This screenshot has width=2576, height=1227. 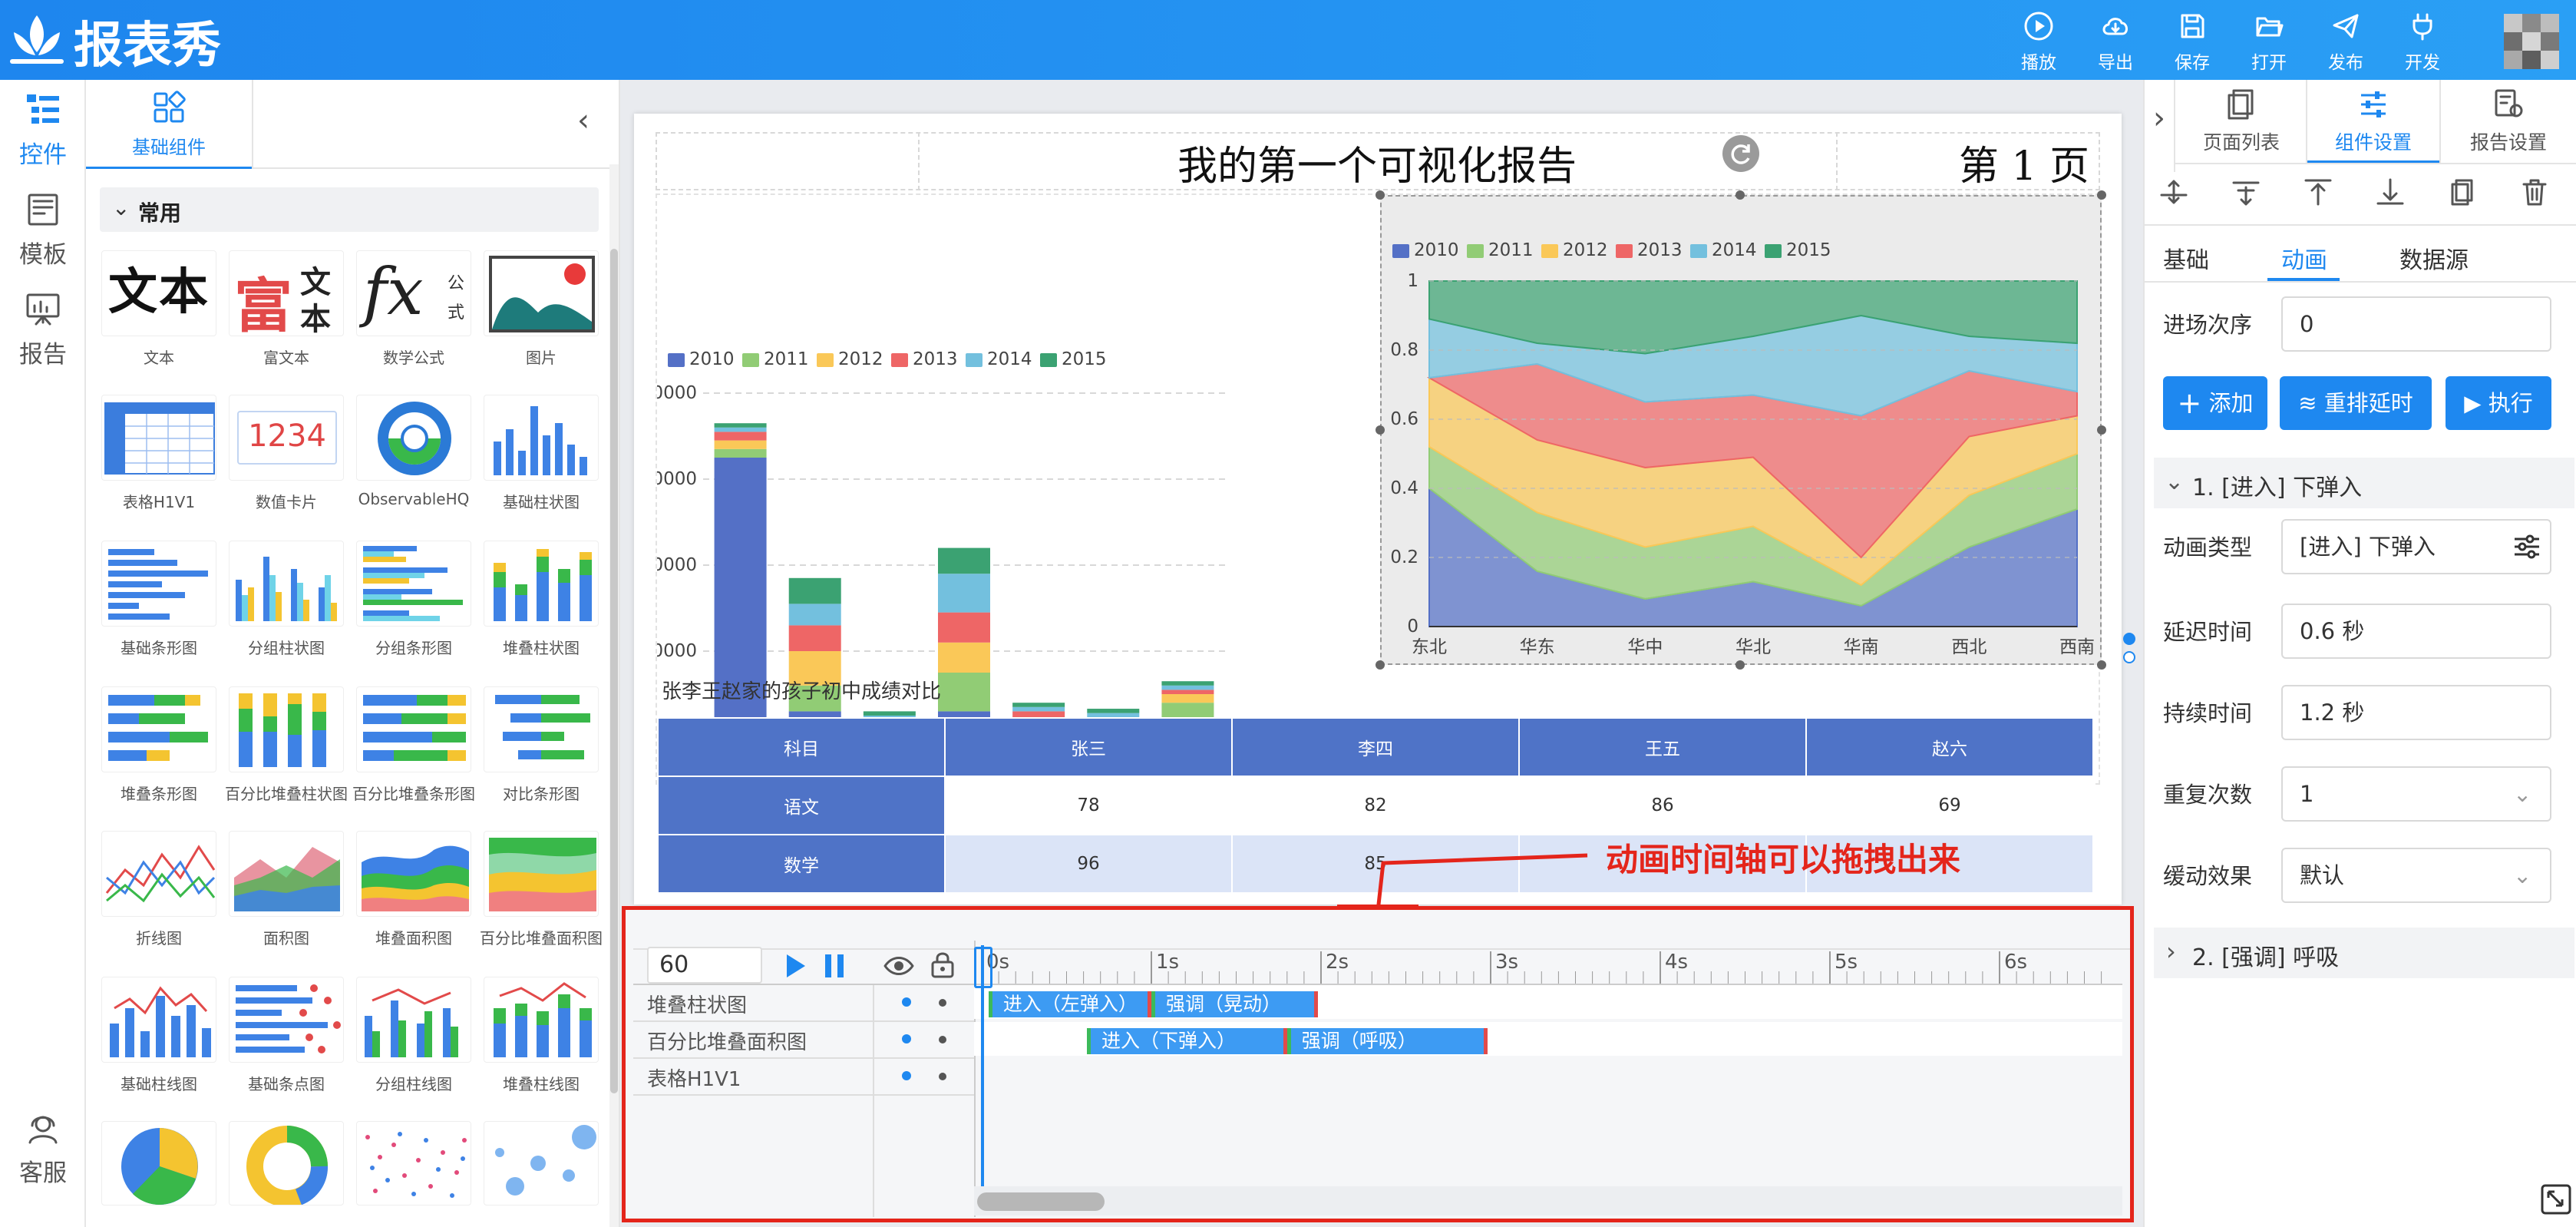 What do you see at coordinates (413, 584) in the screenshot?
I see `component-grouped-hbar` at bounding box center [413, 584].